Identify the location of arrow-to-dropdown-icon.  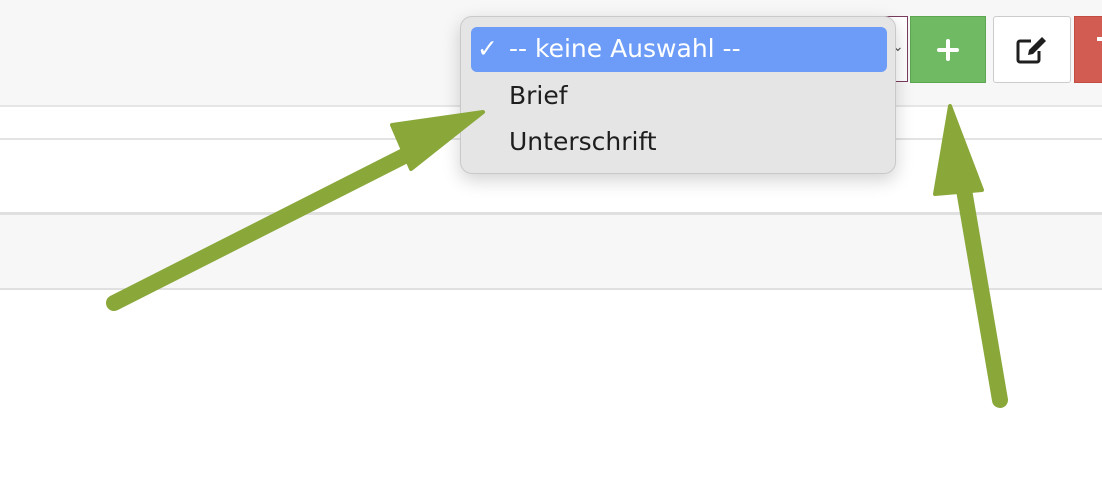
(295, 210).